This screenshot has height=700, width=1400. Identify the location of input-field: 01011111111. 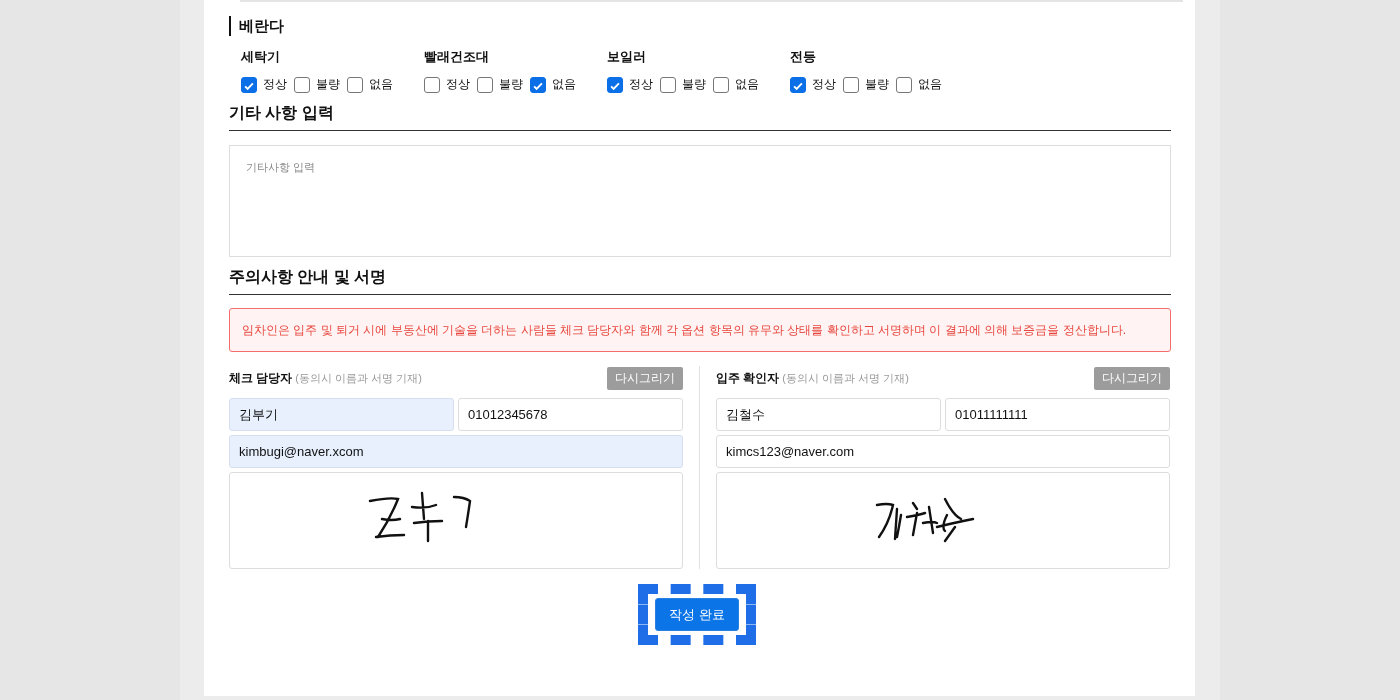
(1057, 414).